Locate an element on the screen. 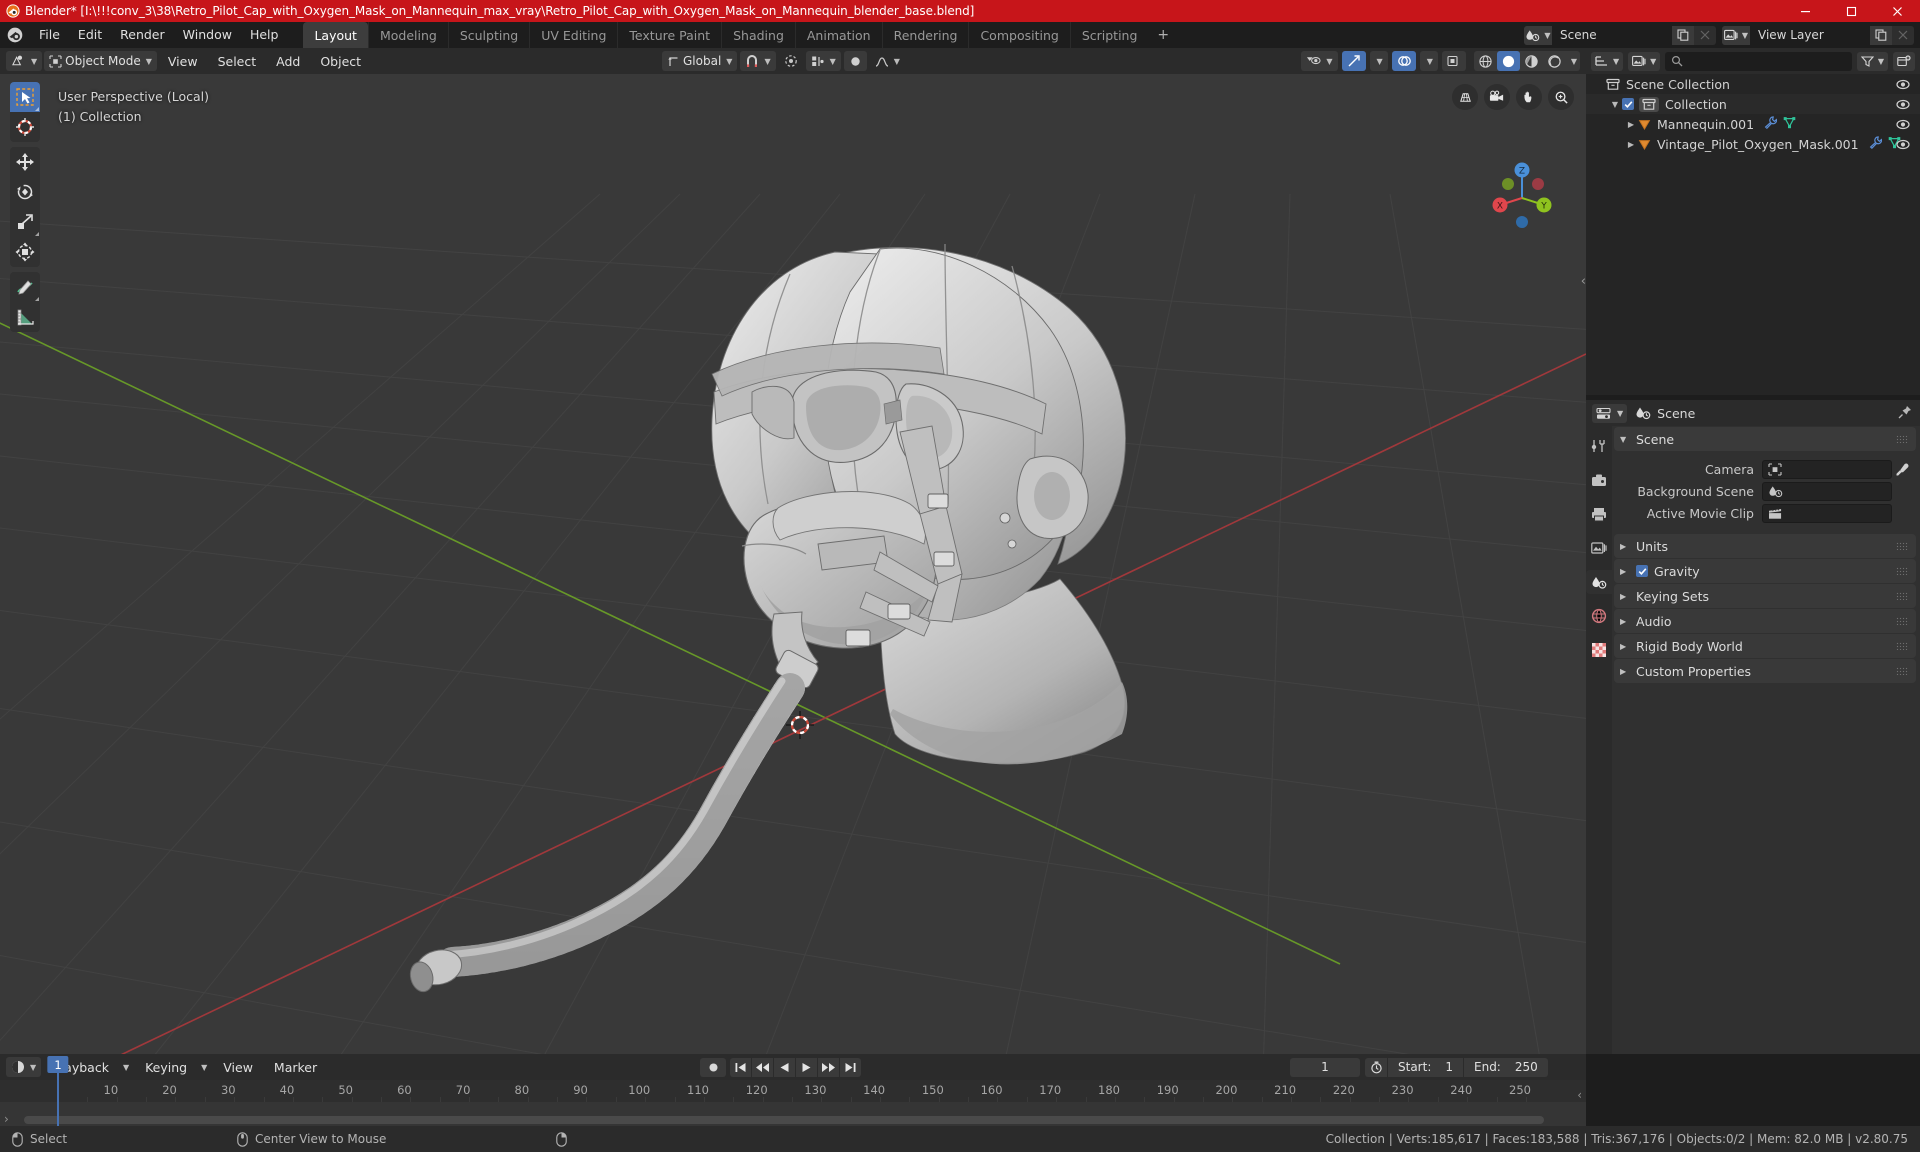  outliner-row: Scene Collection is located at coordinates (1753, 84).